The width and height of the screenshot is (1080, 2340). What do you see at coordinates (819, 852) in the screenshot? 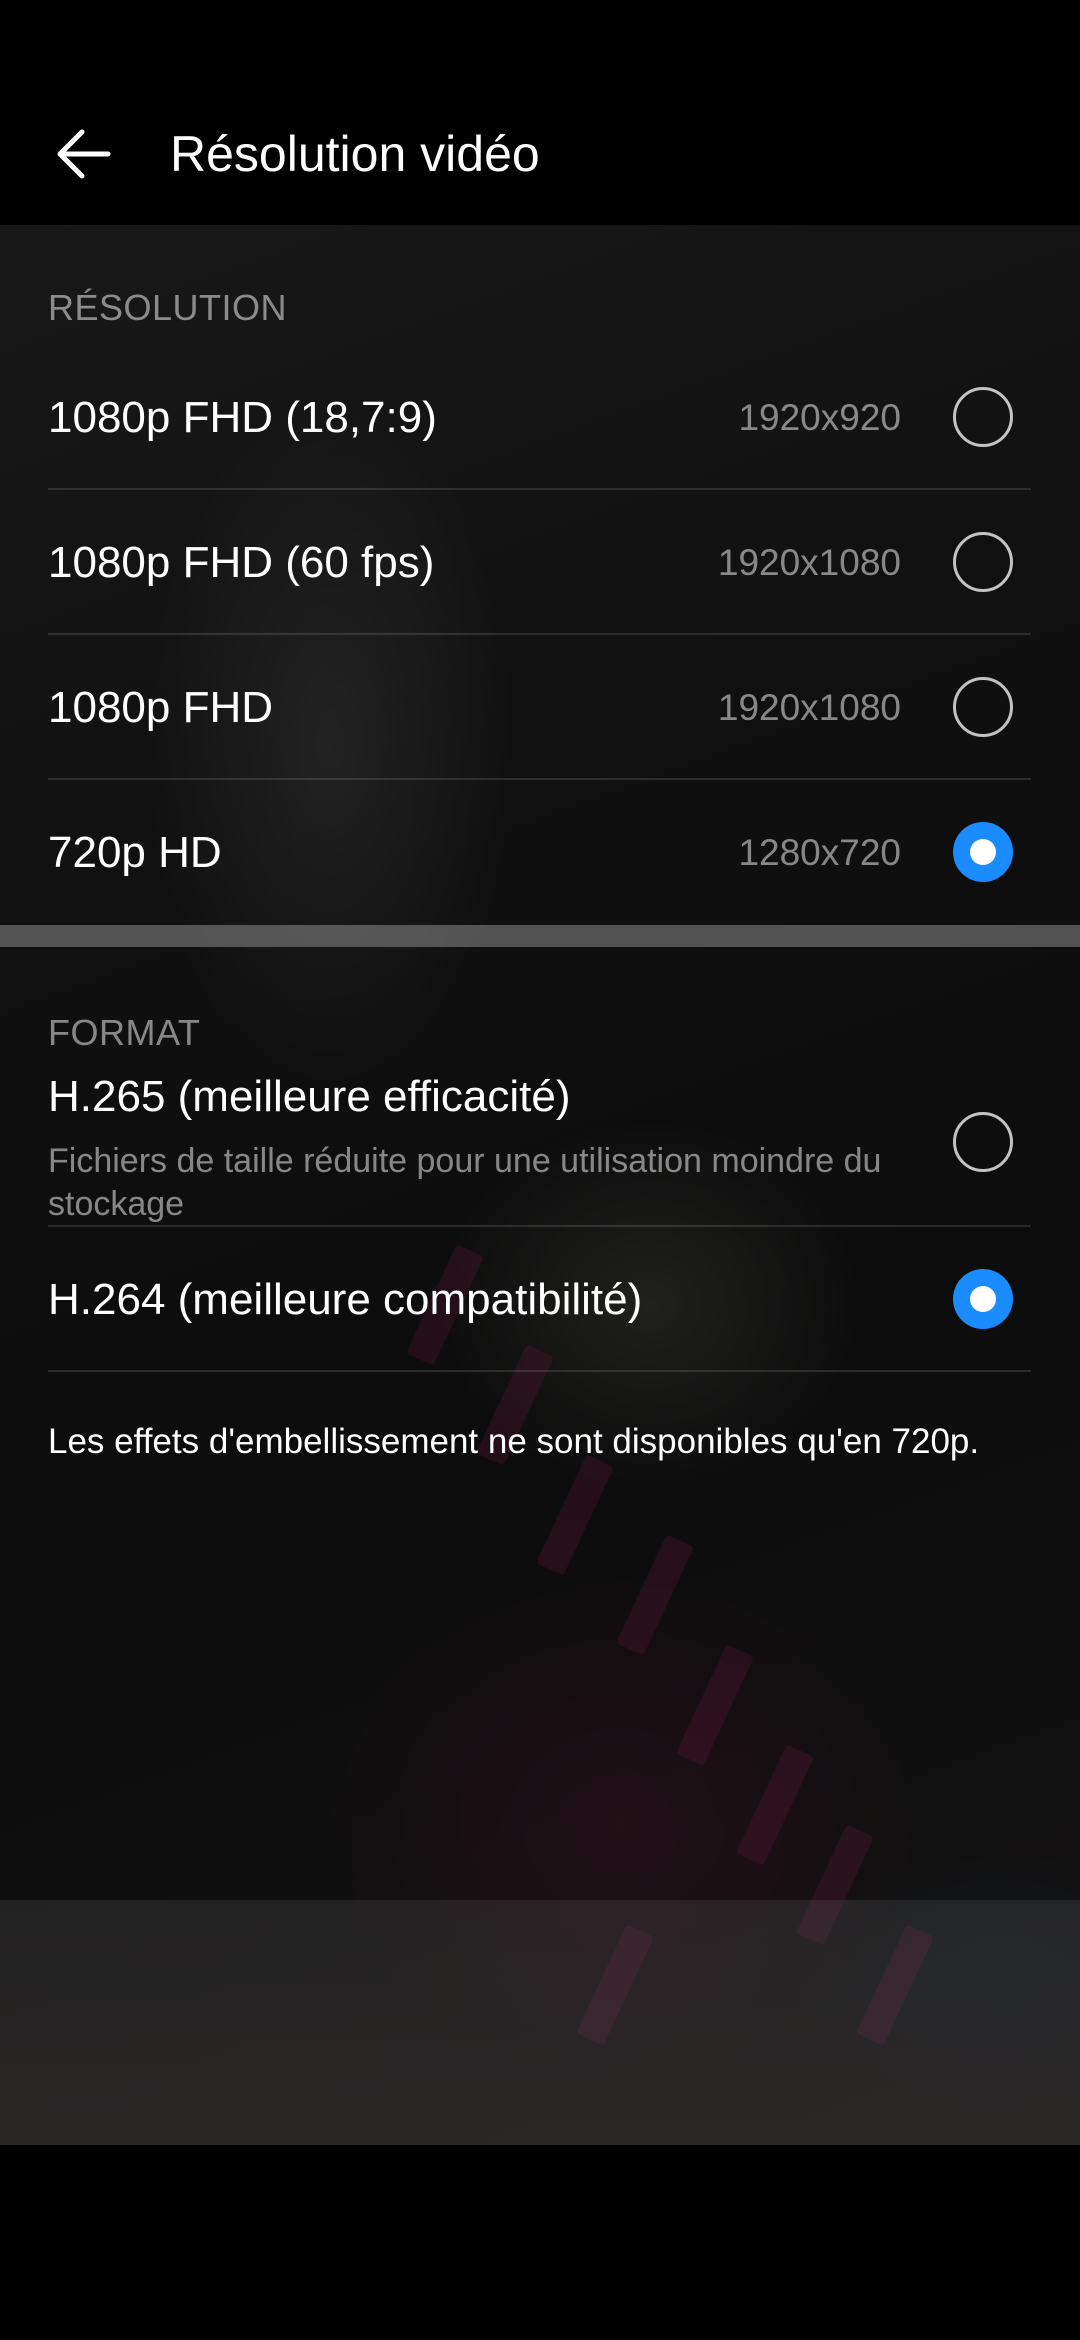
I see `option-value: 1280x720` at bounding box center [819, 852].